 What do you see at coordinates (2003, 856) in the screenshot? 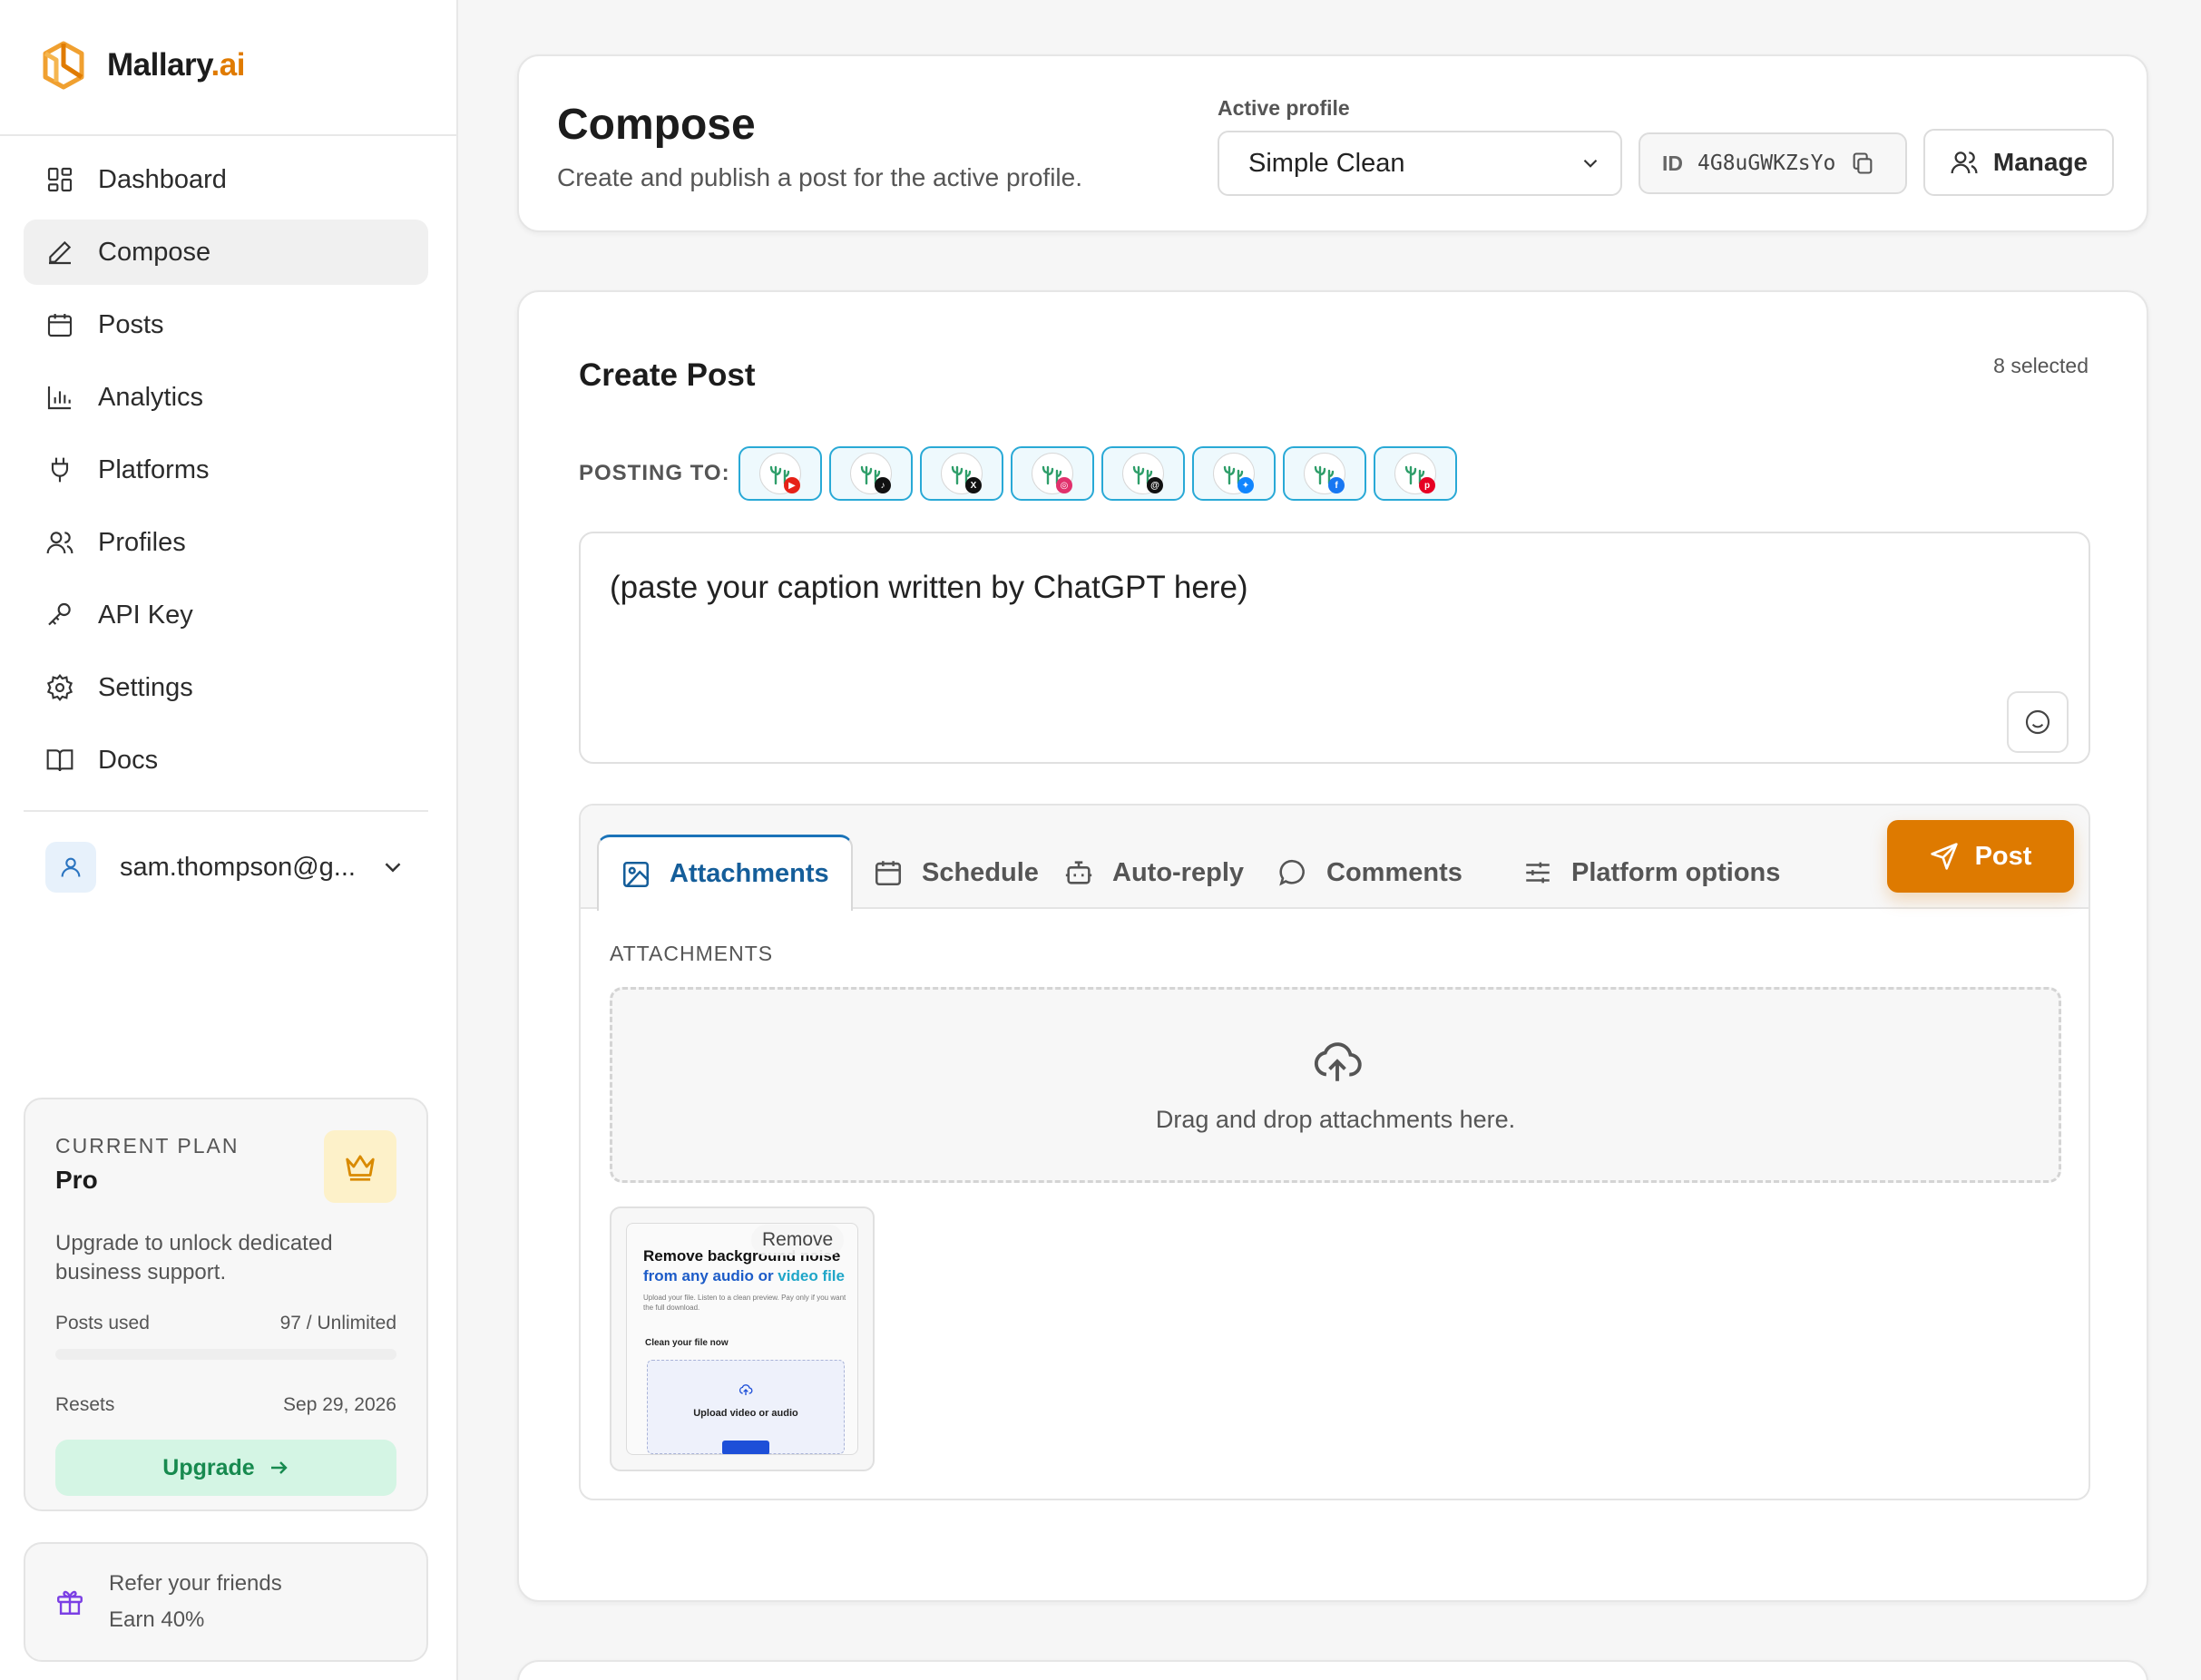
I see `post-label: Post` at bounding box center [2003, 856].